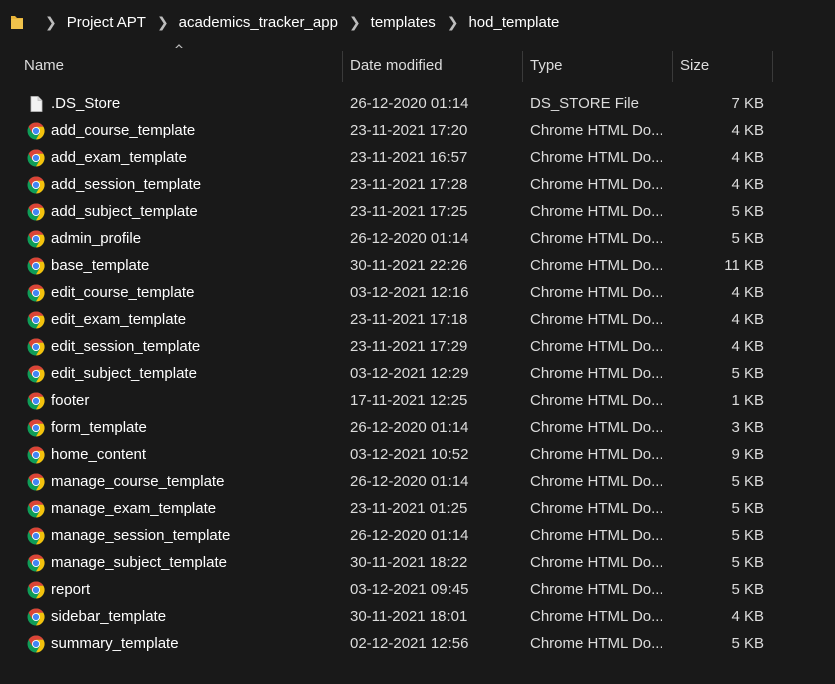  I want to click on file-name-cell: add_course_template, so click(182, 130).